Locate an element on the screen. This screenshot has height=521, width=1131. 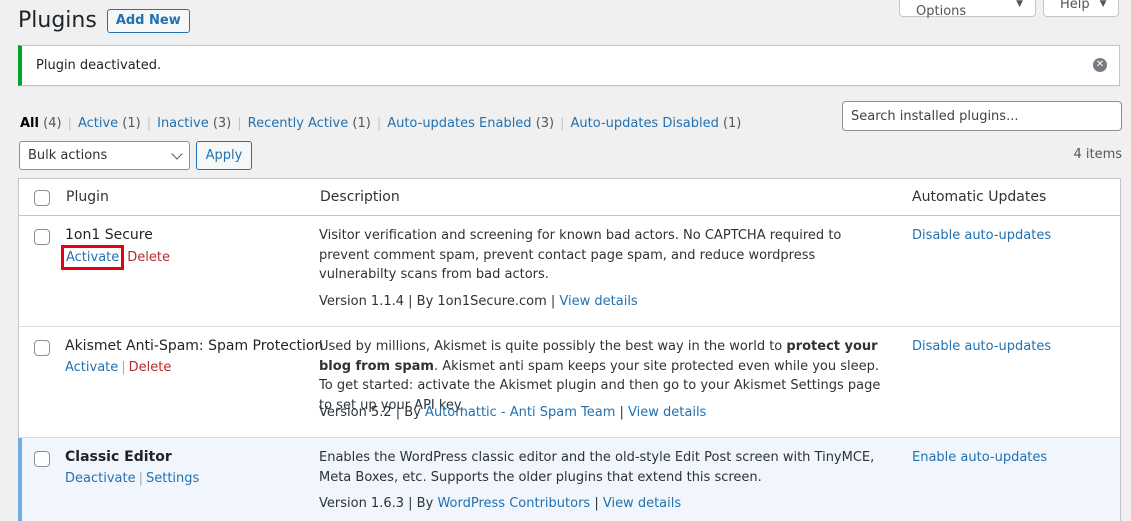
filter-auto-updates-disabled: Auto-updates Disabled (1) is located at coordinates (656, 123).